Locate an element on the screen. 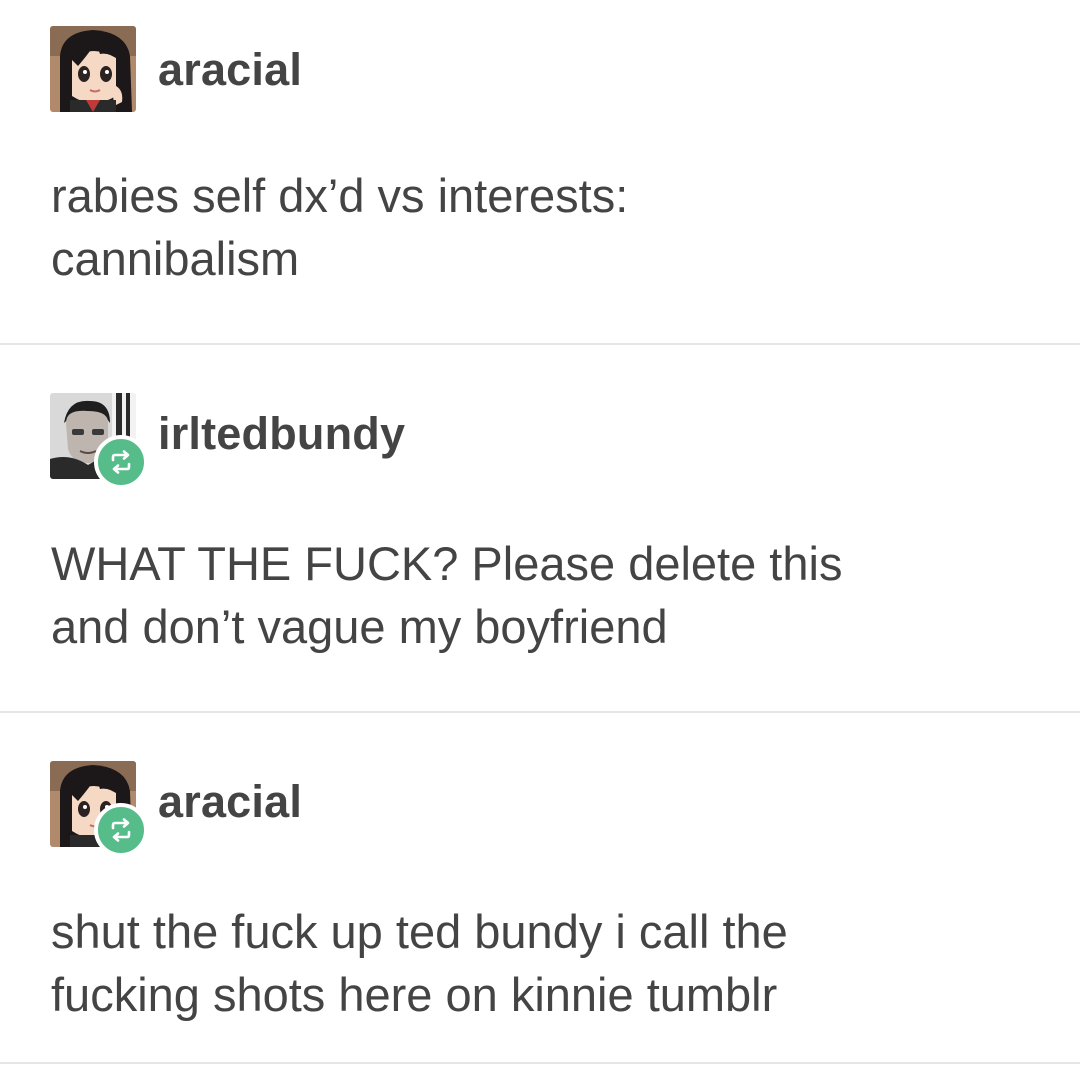 The height and width of the screenshot is (1065, 1080). post-header: irltedbundy is located at coordinates (227, 441).